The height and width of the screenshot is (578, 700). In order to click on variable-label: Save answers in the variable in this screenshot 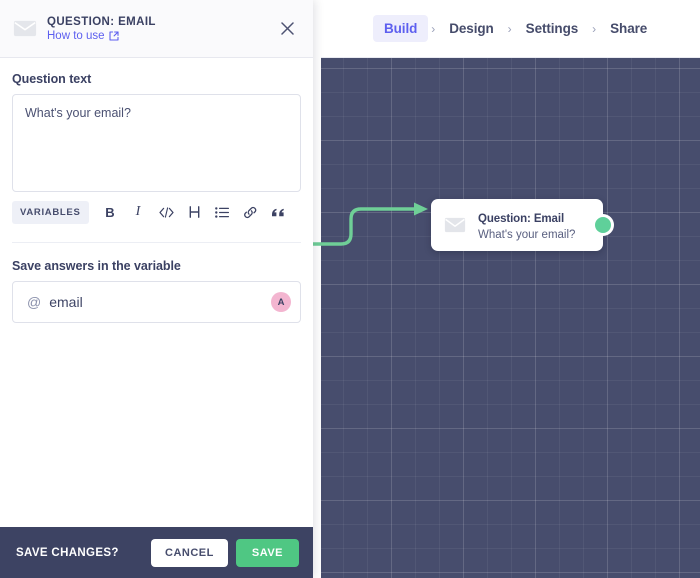, I will do `click(96, 266)`.